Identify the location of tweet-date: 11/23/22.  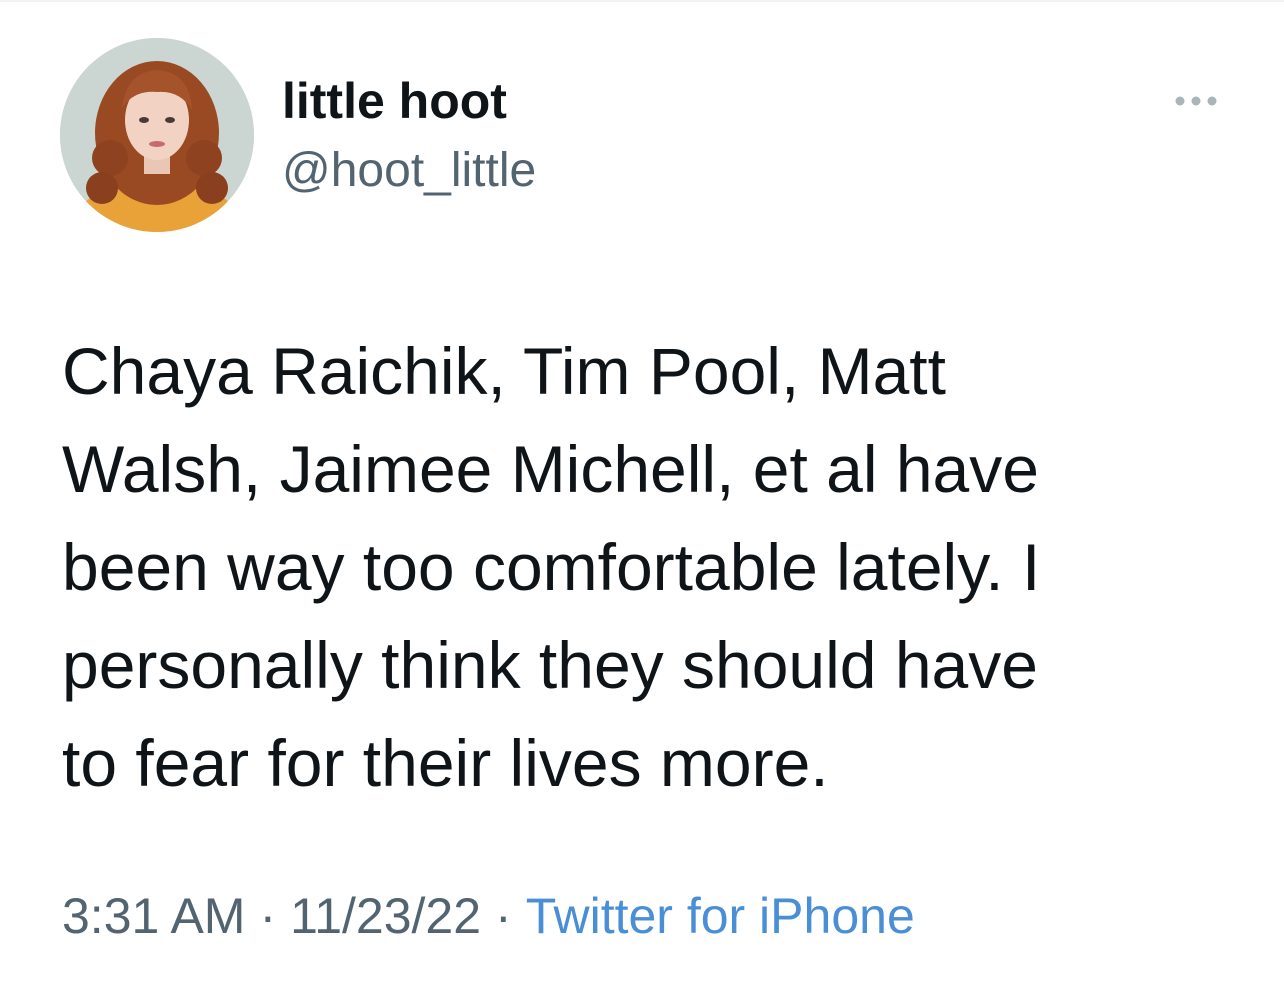
(385, 916).